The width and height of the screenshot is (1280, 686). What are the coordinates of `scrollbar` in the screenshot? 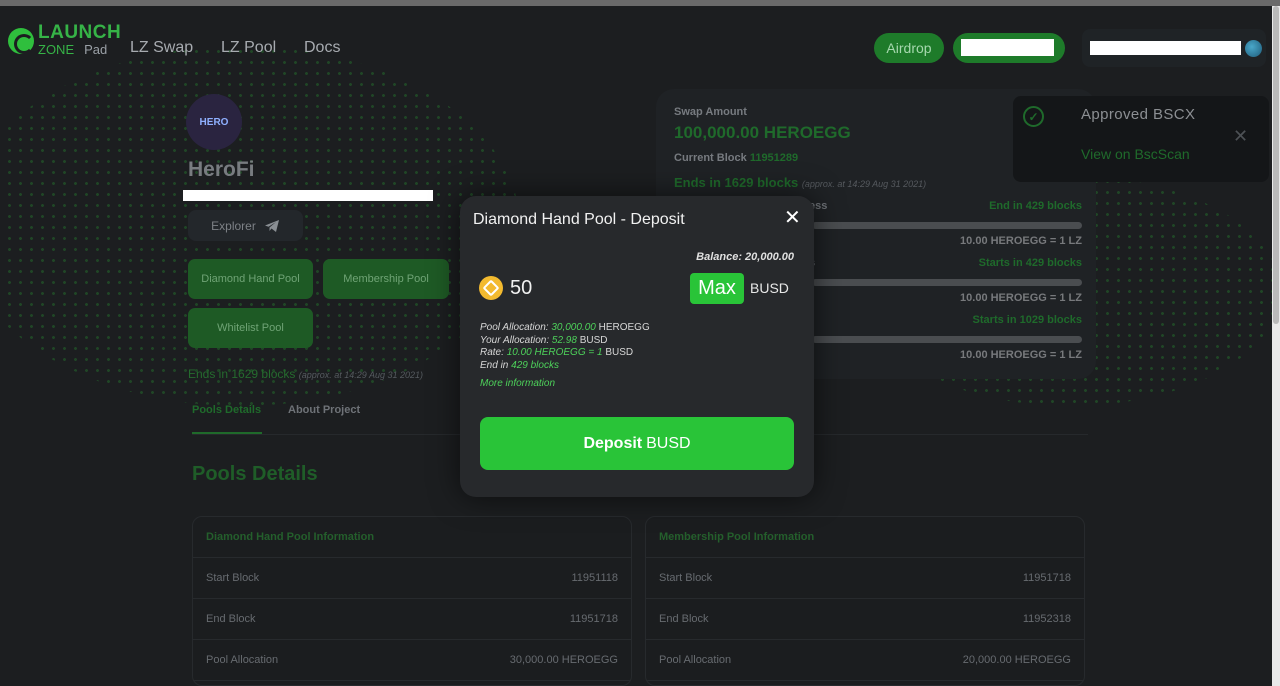 It's located at (1276, 346).